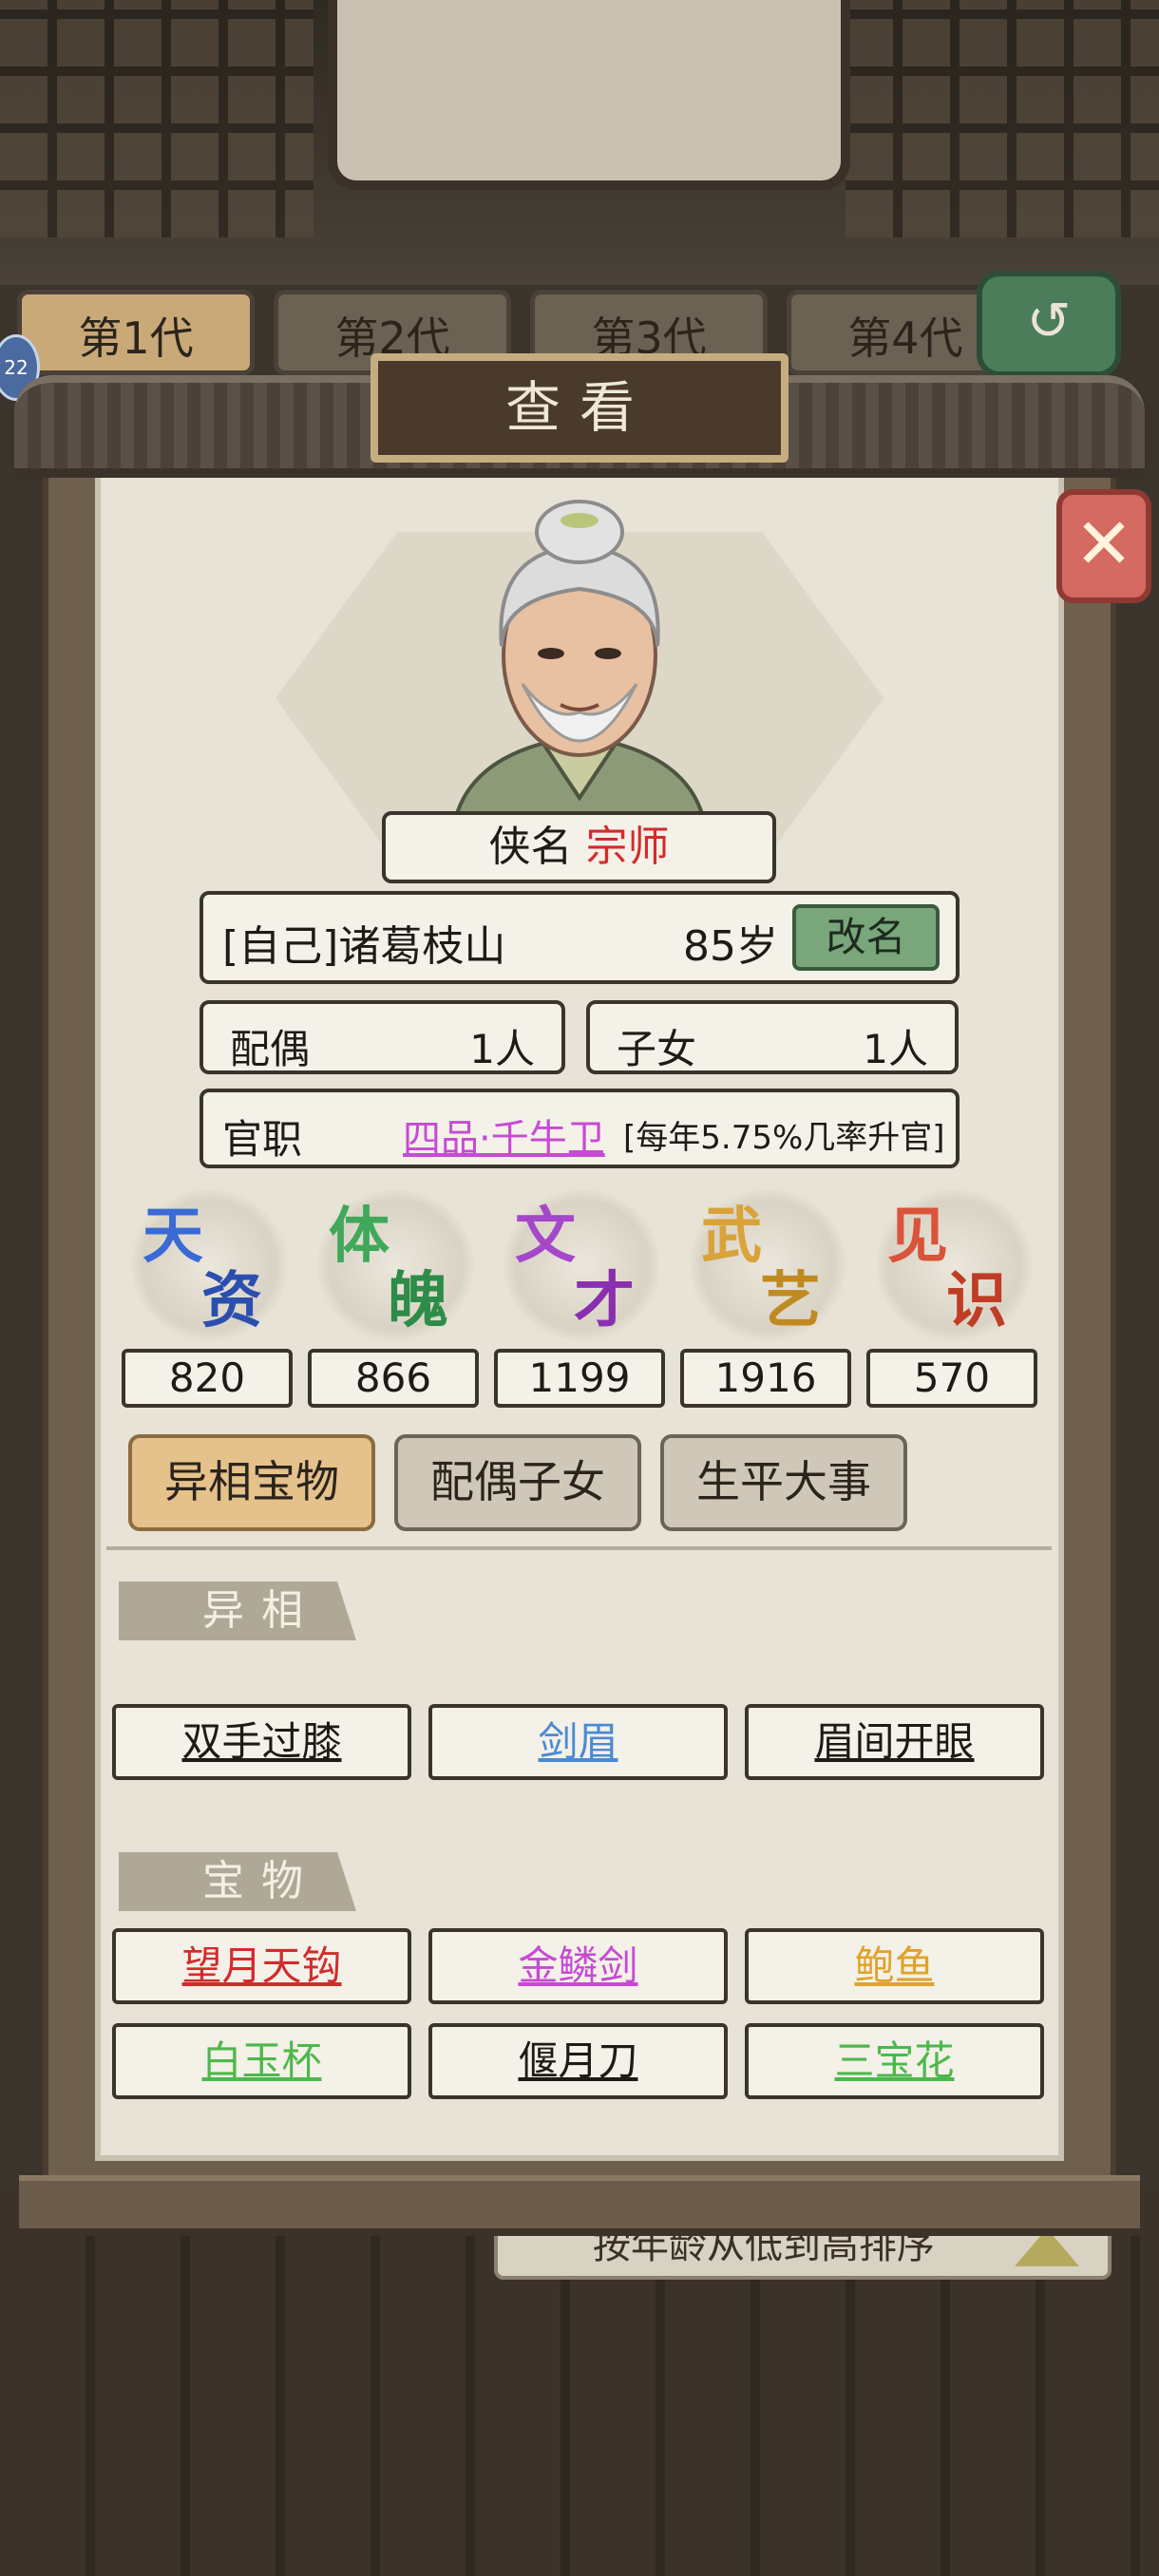  Describe the element at coordinates (262, 1139) in the screenshot. I see `office-label: 官职` at that location.